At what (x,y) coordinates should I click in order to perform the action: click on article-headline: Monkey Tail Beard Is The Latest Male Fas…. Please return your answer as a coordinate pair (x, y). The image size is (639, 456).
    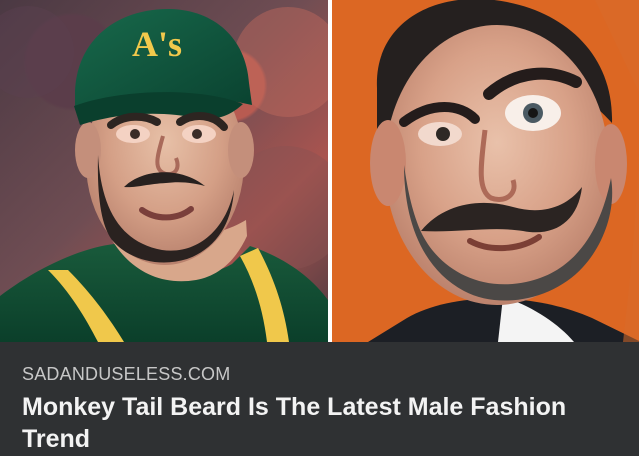
    Looking at the image, I should click on (324, 423).